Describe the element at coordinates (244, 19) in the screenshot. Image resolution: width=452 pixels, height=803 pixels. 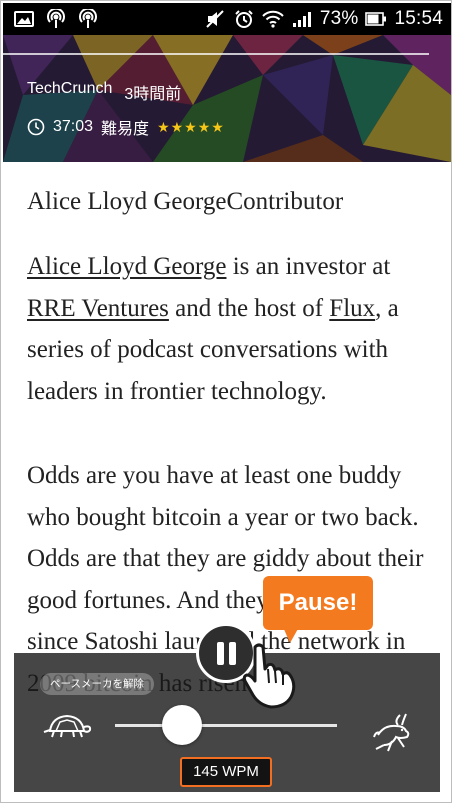
I see `alarm-icon` at that location.